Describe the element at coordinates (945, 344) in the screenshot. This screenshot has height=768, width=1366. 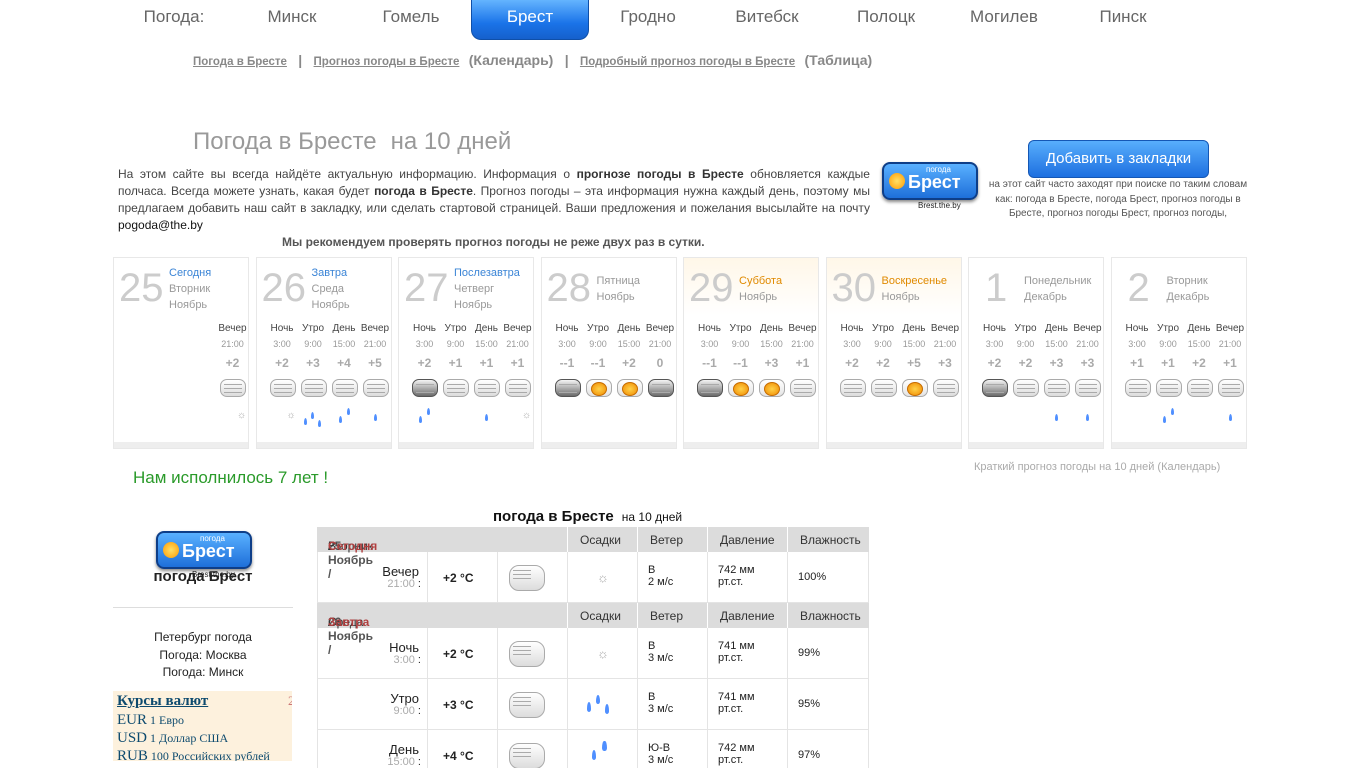
I see `period-hour: 21:00` at that location.